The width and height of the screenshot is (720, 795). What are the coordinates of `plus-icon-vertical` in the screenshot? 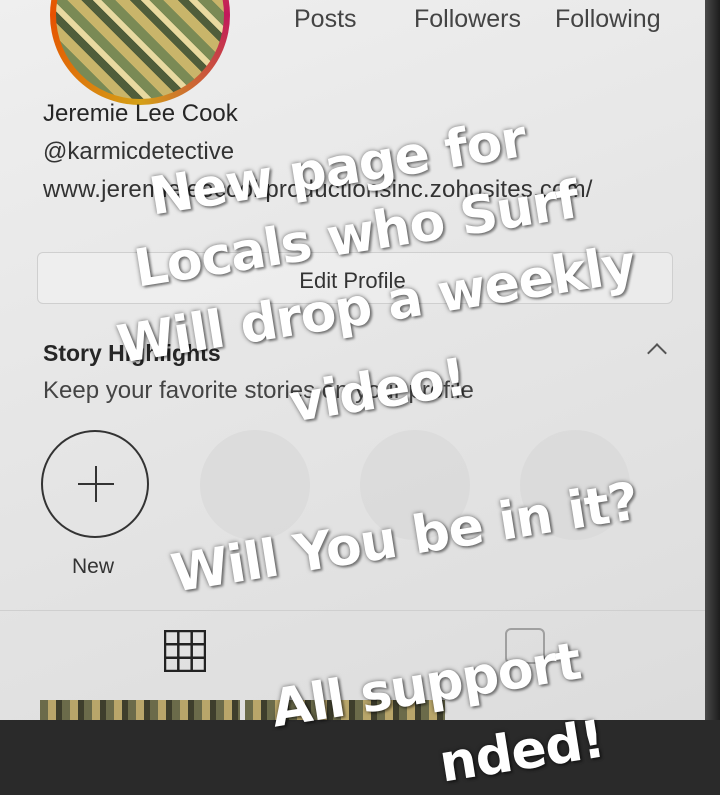 It's located at (96, 484).